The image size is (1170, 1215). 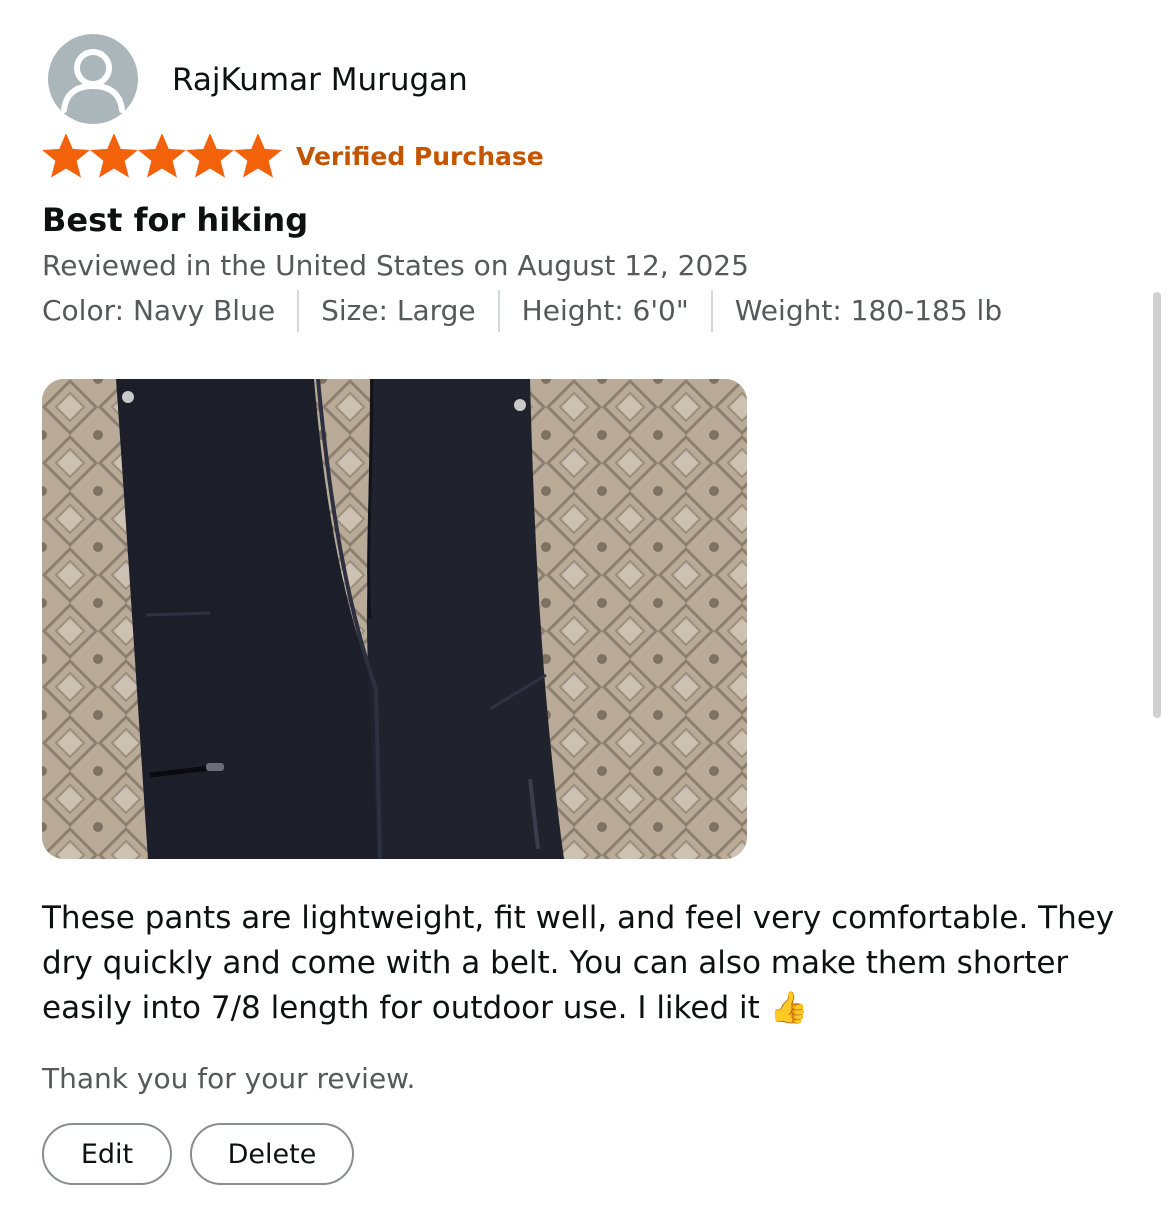 I want to click on edit-button: Edit, so click(x=107, y=1154).